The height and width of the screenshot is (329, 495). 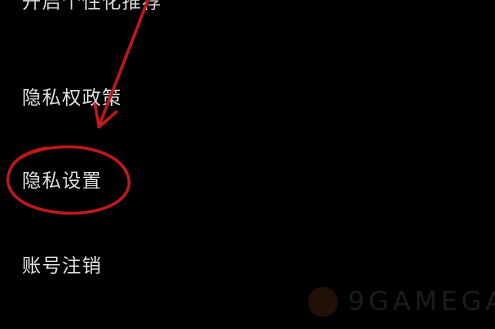 I want to click on privacy-settings-row: 隐私设置, so click(x=247, y=179).